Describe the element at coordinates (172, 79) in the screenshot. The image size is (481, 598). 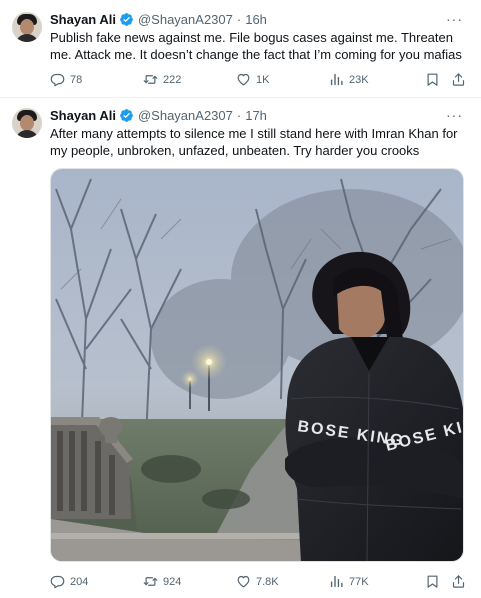
I see `repost-count: 222` at that location.